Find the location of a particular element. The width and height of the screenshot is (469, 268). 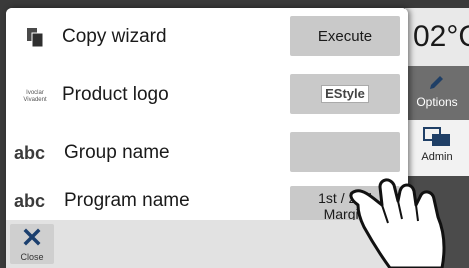

temperature-readout: 02°C is located at coordinates (437, 37).